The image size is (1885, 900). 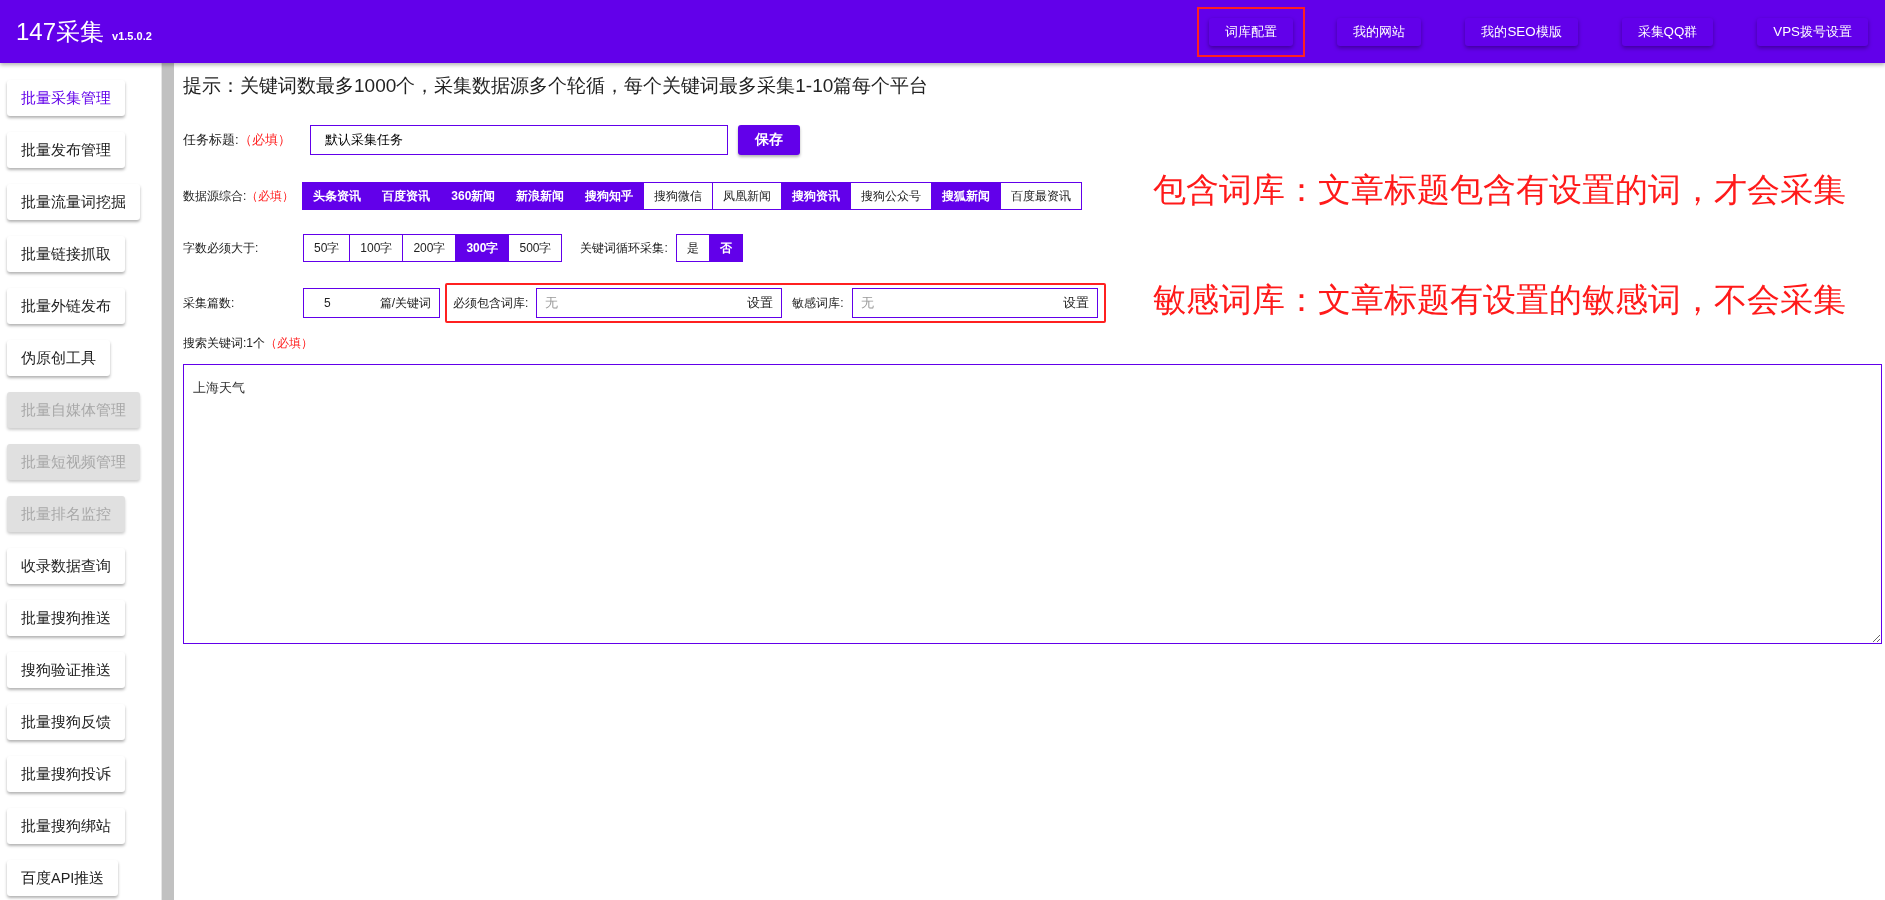 What do you see at coordinates (66, 826) in the screenshot?
I see `sidebar-item: 批量搜狗绑站` at bounding box center [66, 826].